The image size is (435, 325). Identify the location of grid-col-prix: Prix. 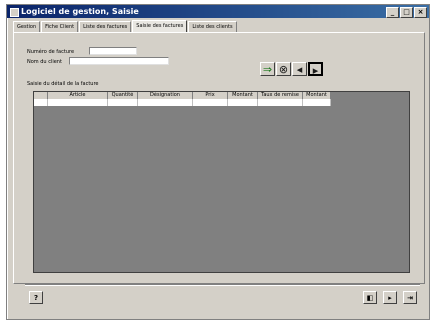
(210, 95).